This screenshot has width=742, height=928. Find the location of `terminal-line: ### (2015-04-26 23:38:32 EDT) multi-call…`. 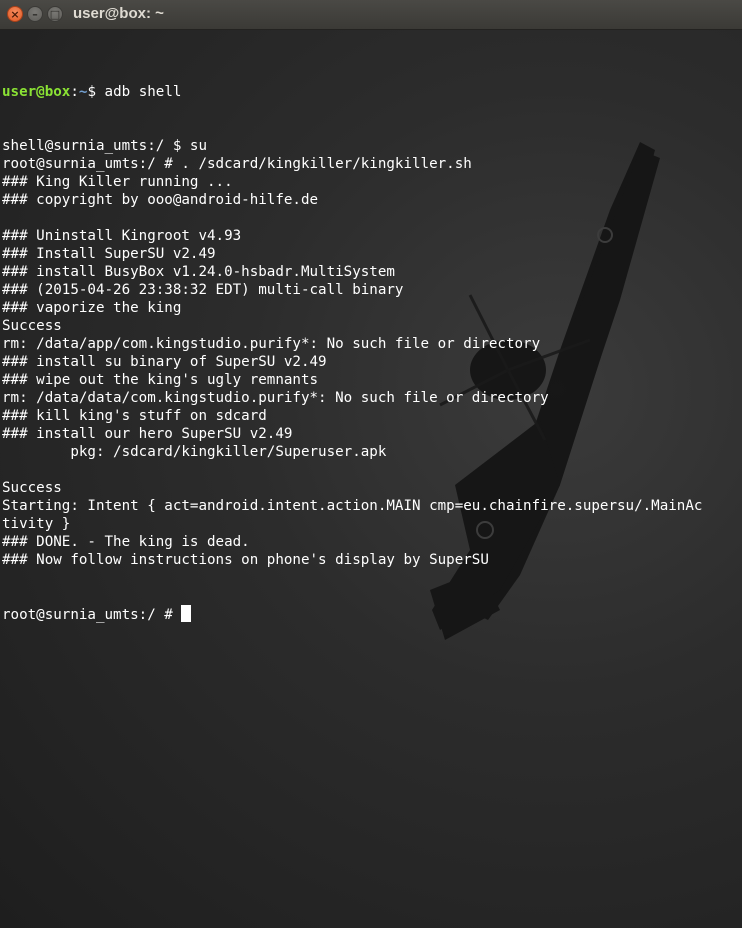

terminal-line: ### (2015-04-26 23:38:32 EDT) multi-call… is located at coordinates (203, 290).